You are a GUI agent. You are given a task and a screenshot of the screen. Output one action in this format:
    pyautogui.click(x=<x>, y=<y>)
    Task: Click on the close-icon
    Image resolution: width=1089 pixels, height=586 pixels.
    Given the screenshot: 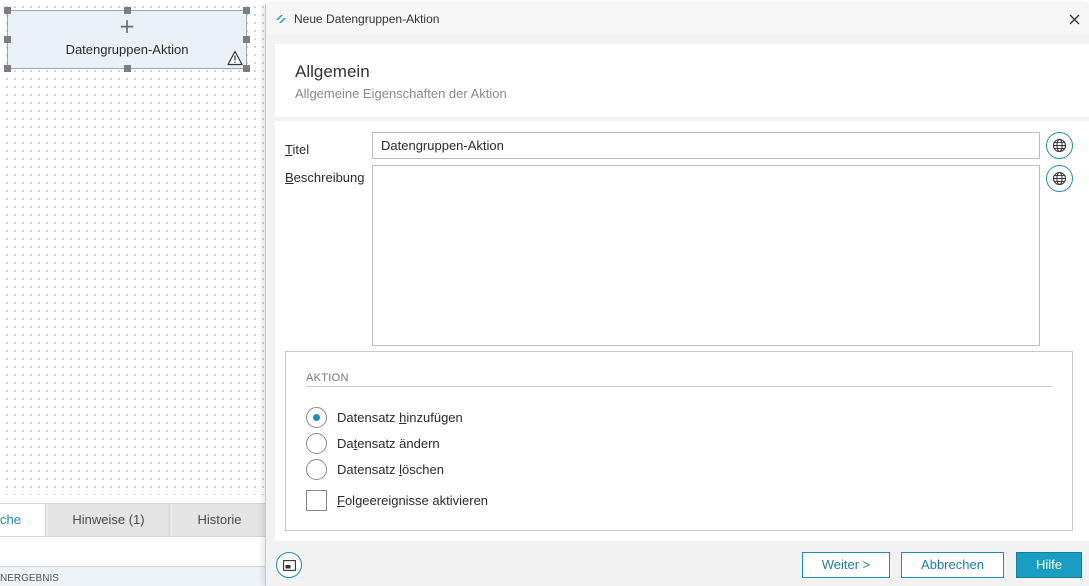 What is the action you would take?
    pyautogui.click(x=1074, y=19)
    